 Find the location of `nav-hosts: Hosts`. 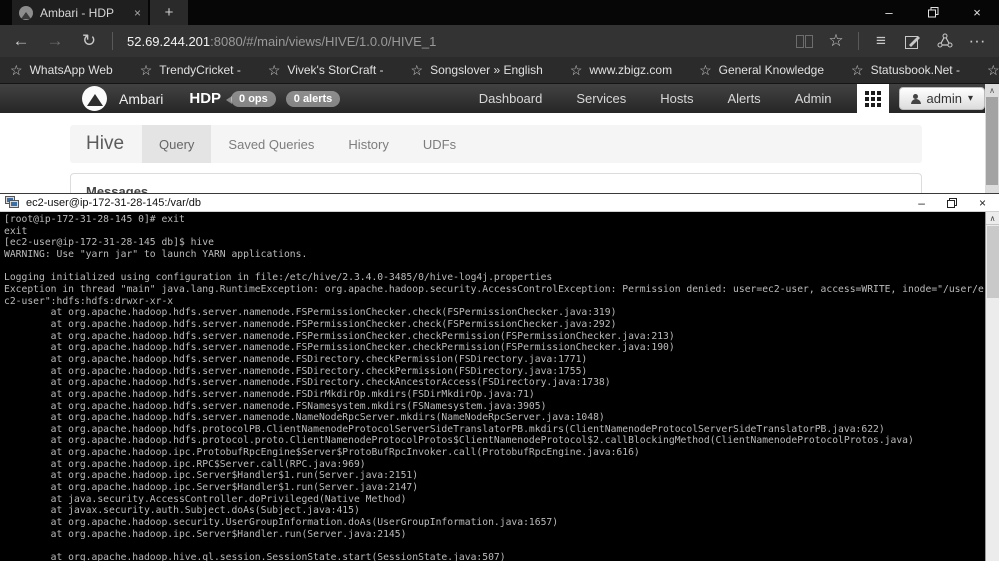

nav-hosts: Hosts is located at coordinates (676, 98).